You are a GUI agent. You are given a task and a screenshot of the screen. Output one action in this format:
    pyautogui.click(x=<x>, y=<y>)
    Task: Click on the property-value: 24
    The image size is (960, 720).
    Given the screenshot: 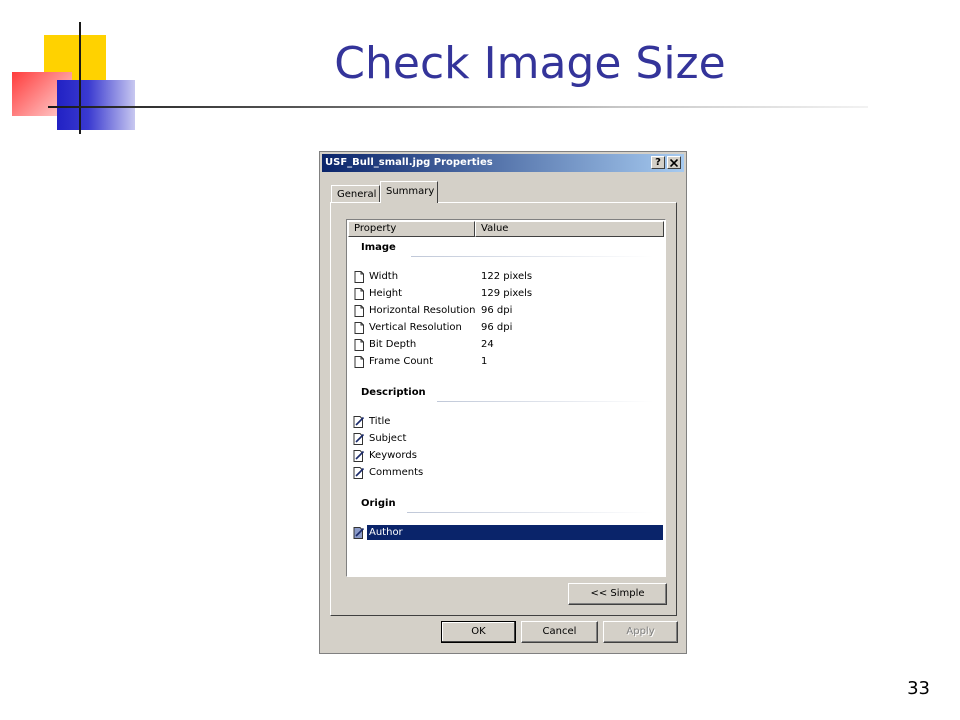 What is the action you would take?
    pyautogui.click(x=487, y=344)
    